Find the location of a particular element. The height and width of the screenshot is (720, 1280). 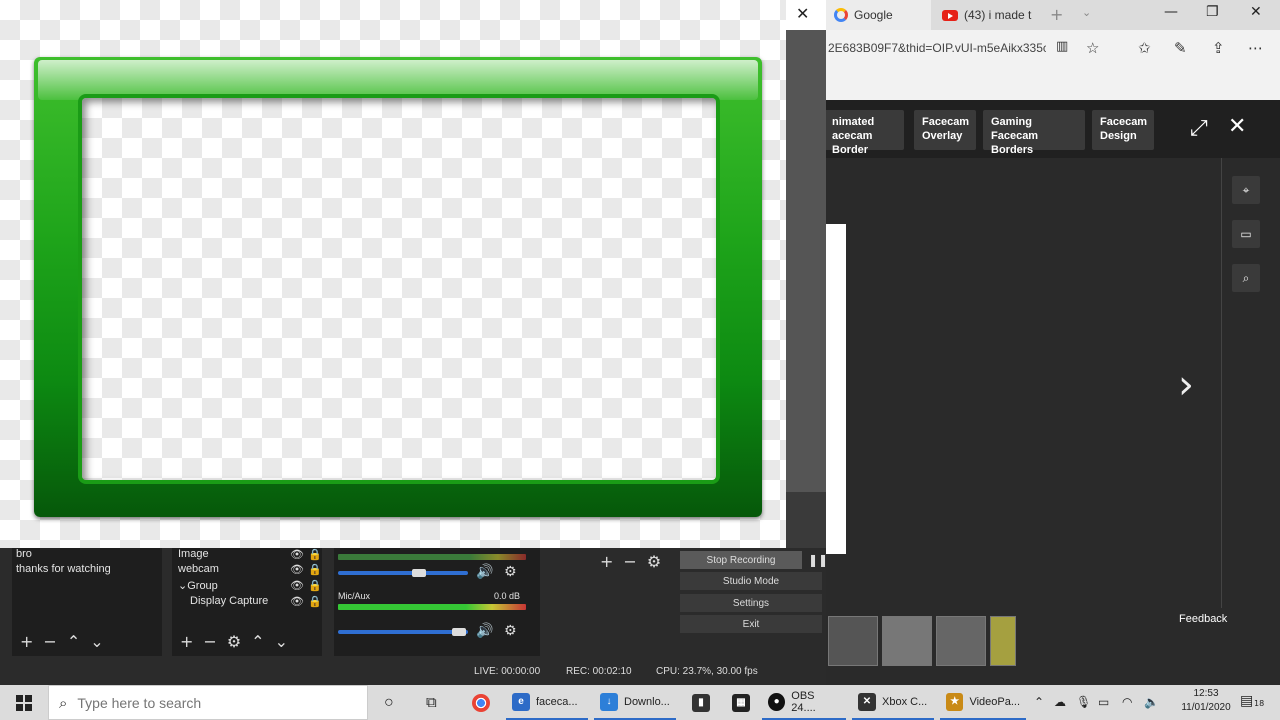

favorite-star-icon: ☆ is located at coordinates (1092, 48).